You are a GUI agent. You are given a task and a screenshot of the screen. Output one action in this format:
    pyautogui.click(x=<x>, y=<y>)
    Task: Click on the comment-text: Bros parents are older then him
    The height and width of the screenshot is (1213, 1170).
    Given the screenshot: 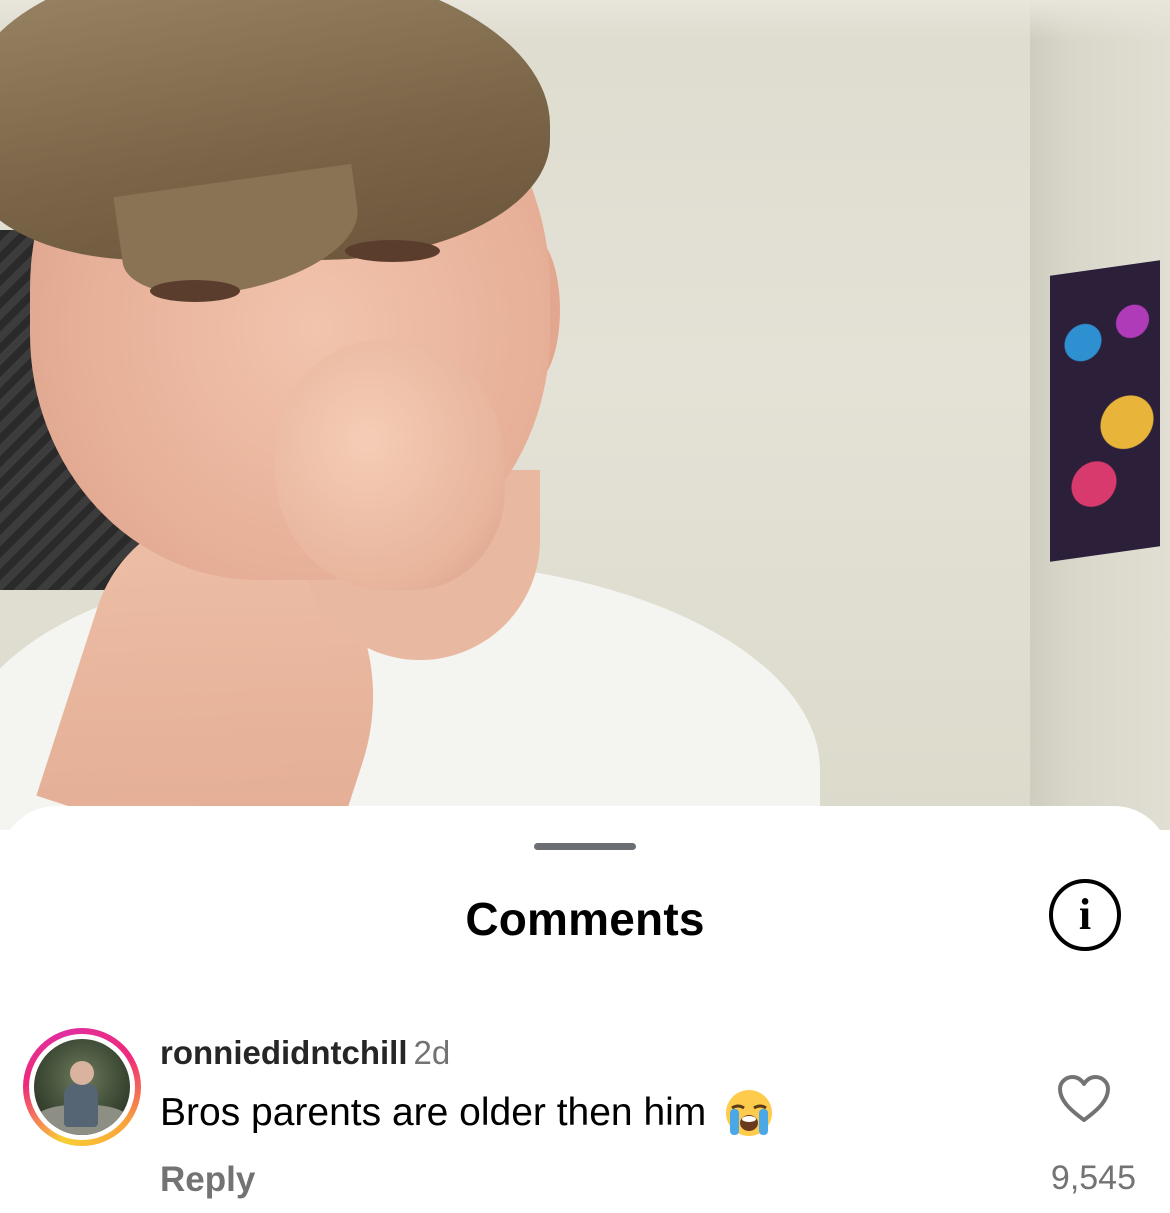 What is the action you would take?
    pyautogui.click(x=433, y=1112)
    